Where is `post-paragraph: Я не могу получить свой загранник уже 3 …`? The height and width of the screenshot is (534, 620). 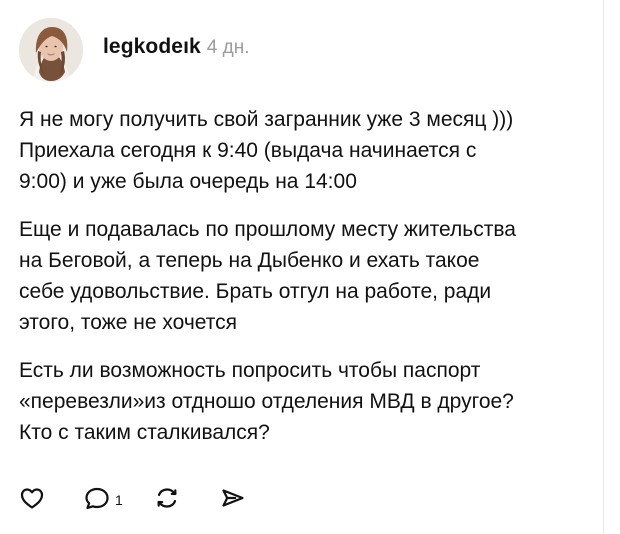 post-paragraph: Я не могу получить свой загранник уже 3 … is located at coordinates (266, 150).